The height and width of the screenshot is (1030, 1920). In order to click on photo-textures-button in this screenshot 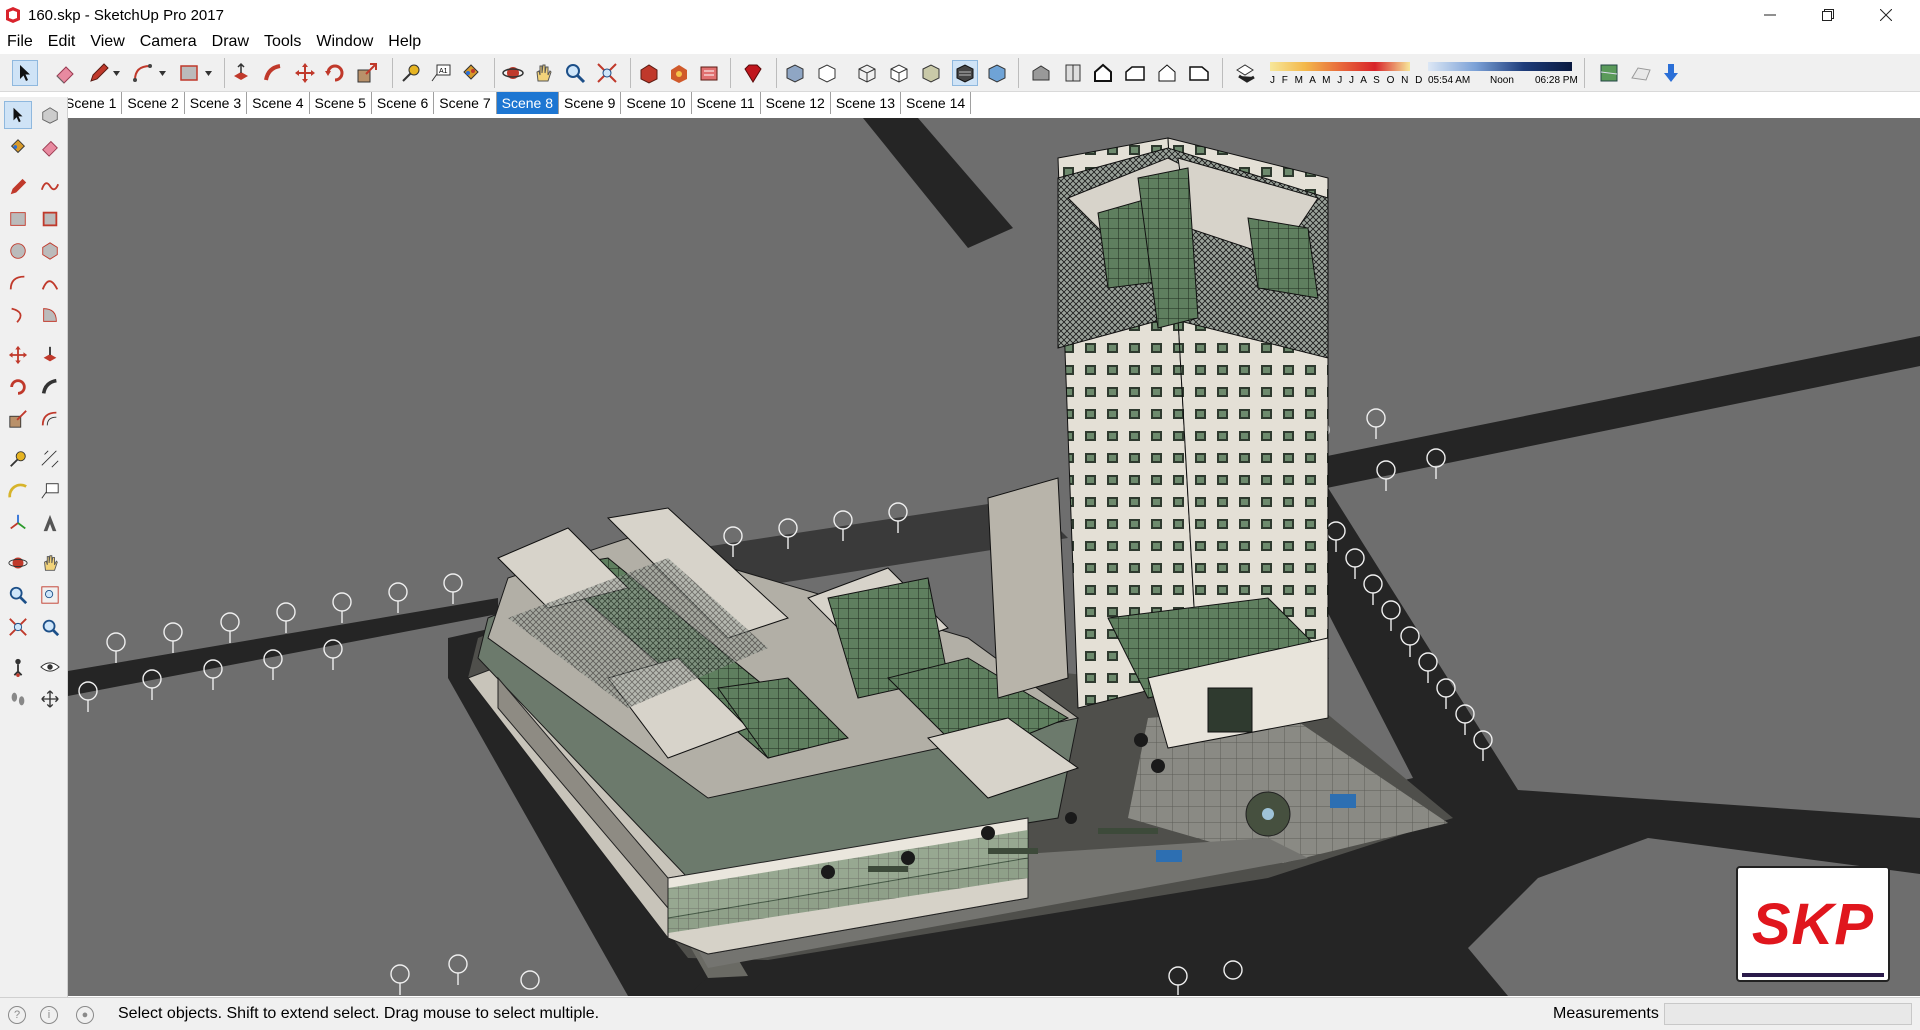, I will do `click(1671, 73)`.